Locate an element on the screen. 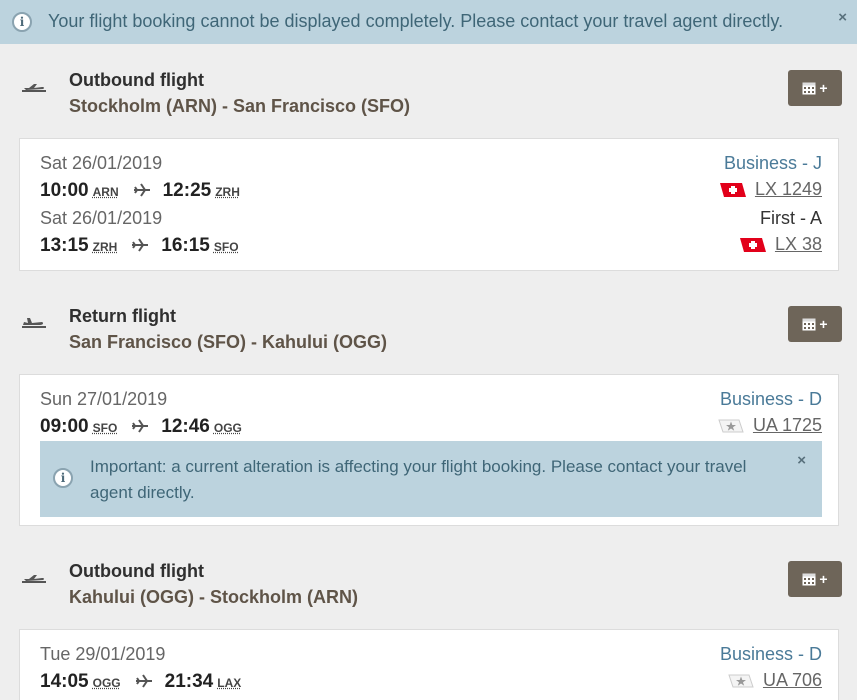 This screenshot has width=857, height=700. flight-number-group: UA 1725 is located at coordinates (770, 425).